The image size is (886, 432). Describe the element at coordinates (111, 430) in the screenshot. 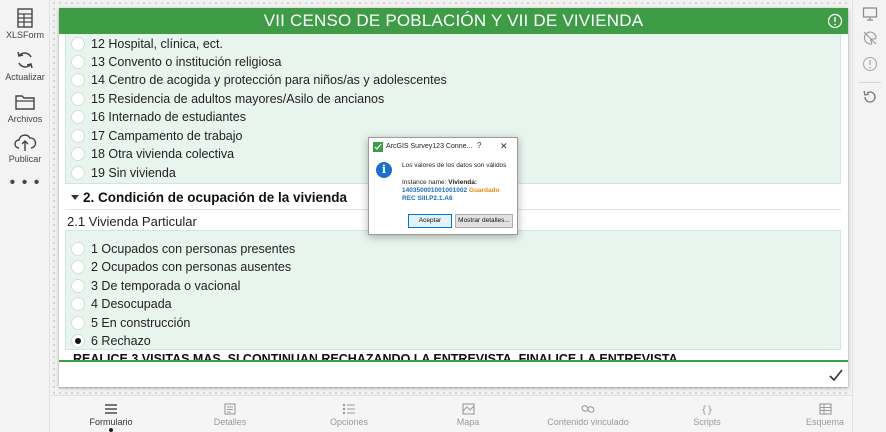

I see `active-tab-indicator` at that location.